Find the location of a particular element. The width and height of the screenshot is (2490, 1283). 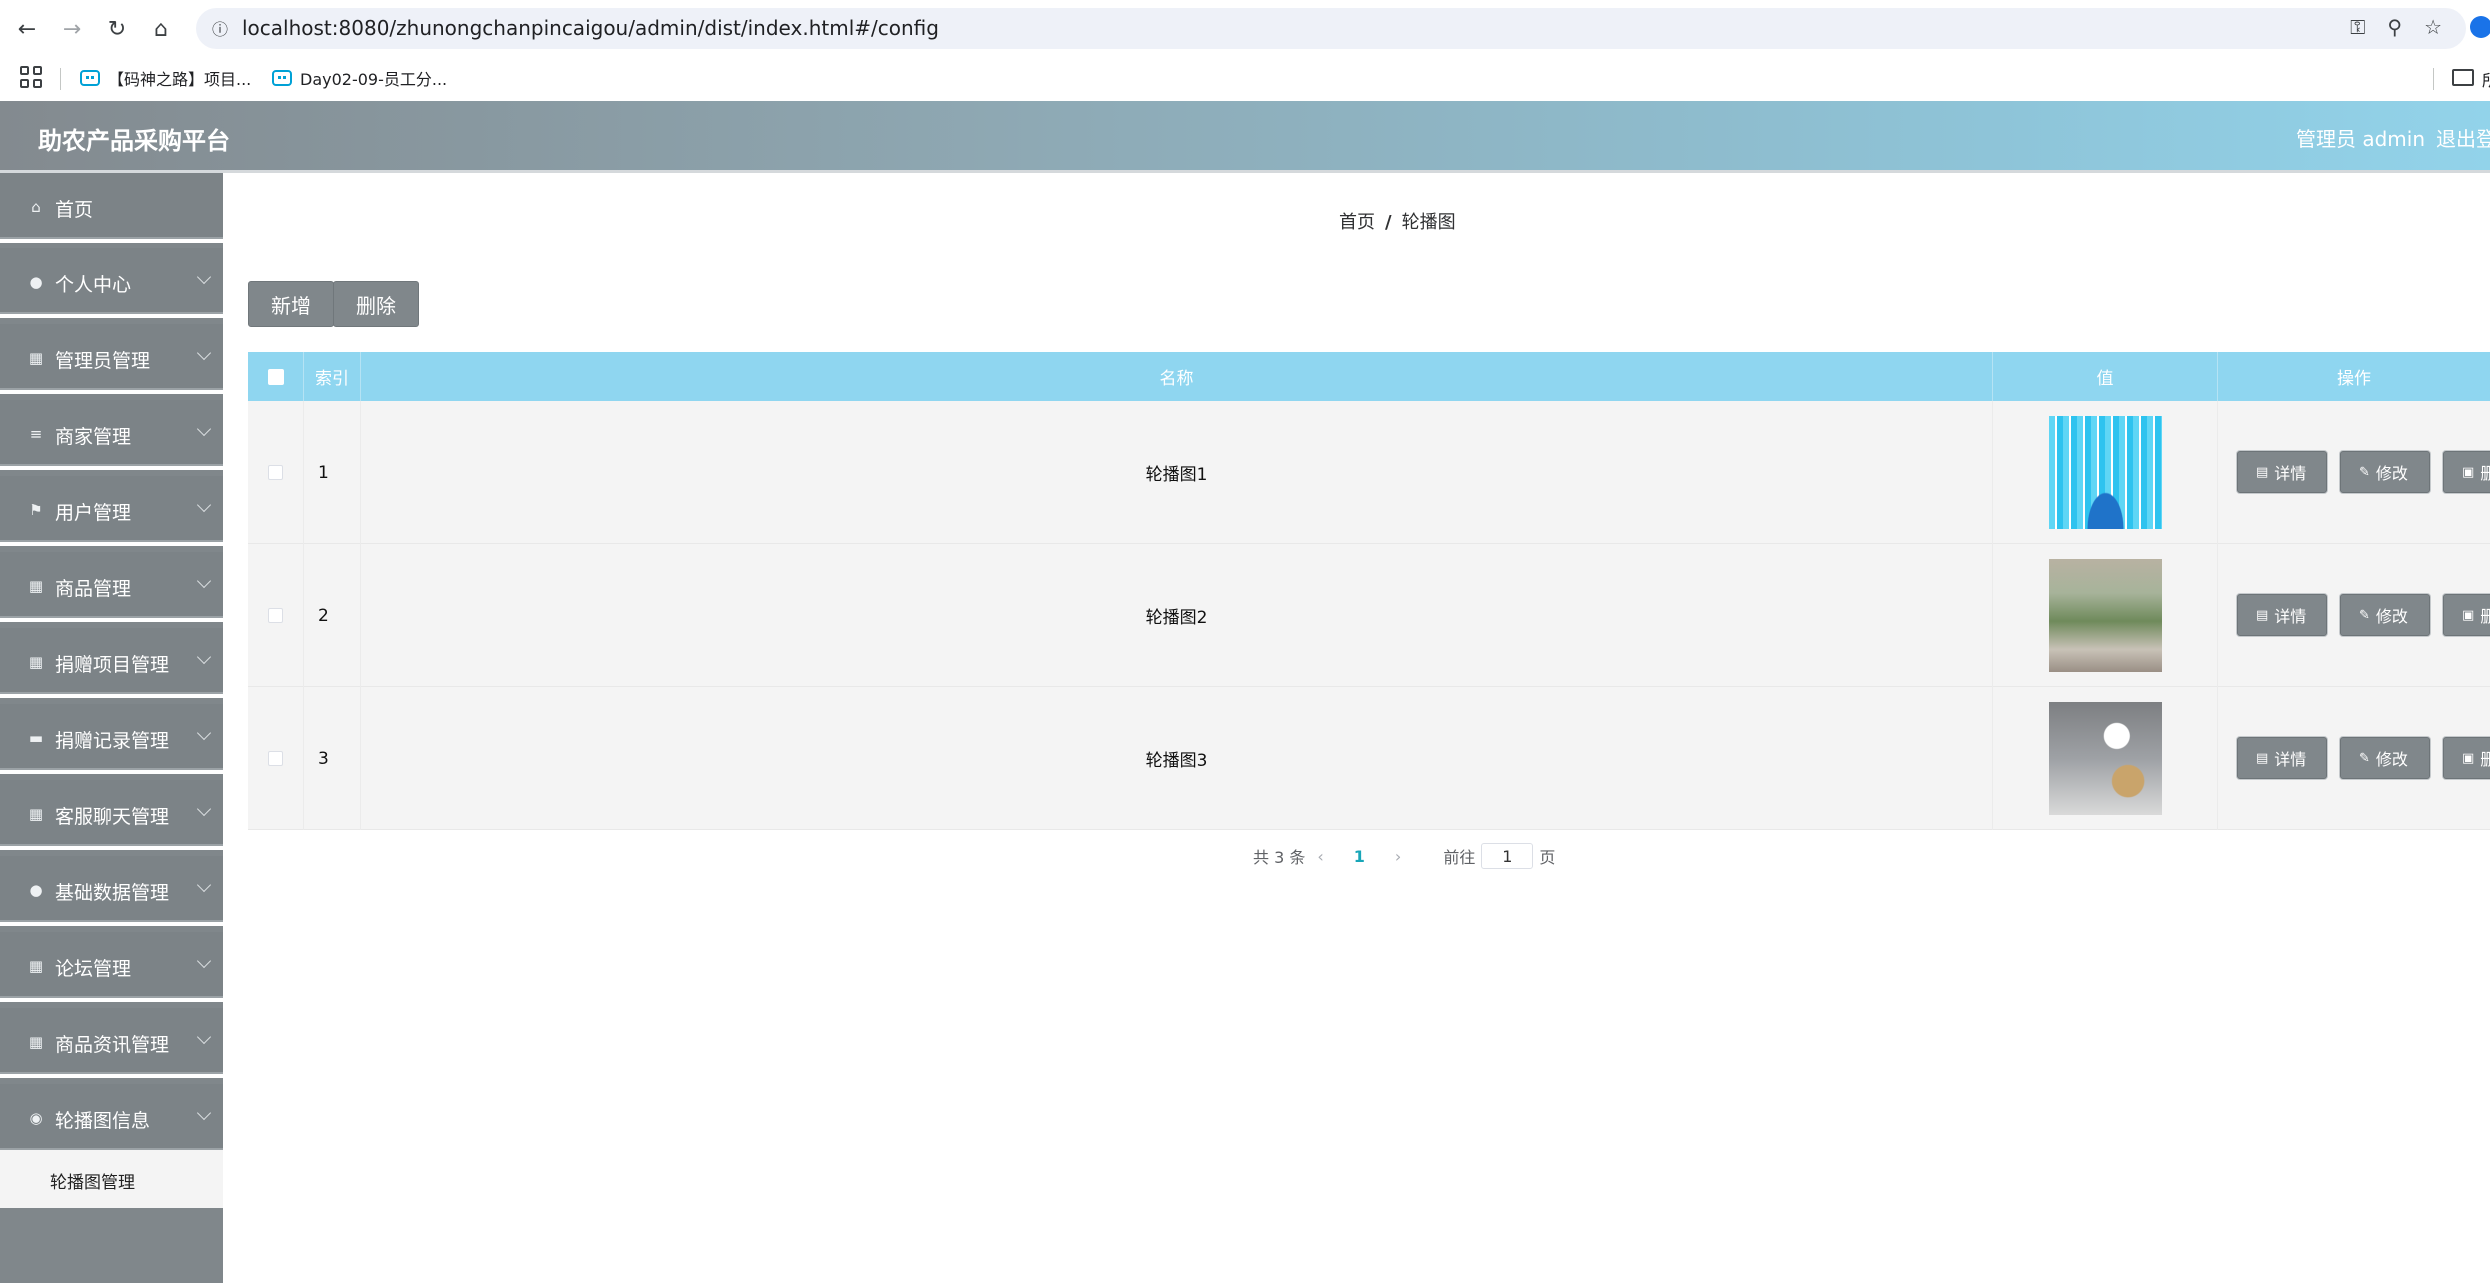

sidebar-item-merchant-management: ≡ 商家管理 is located at coordinates (111, 435).